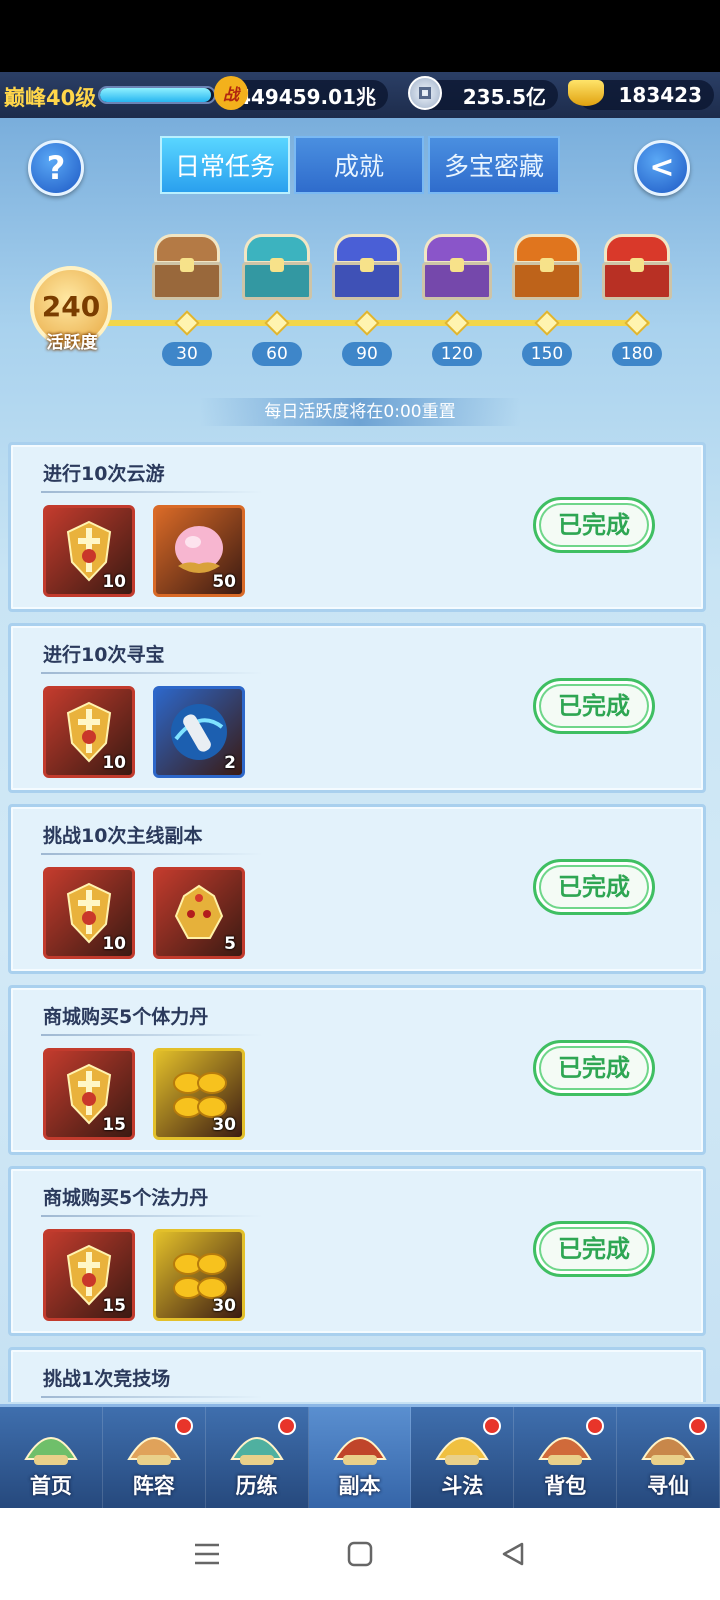 The height and width of the screenshot is (1600, 720). I want to click on menu-icon, so click(207, 1554).